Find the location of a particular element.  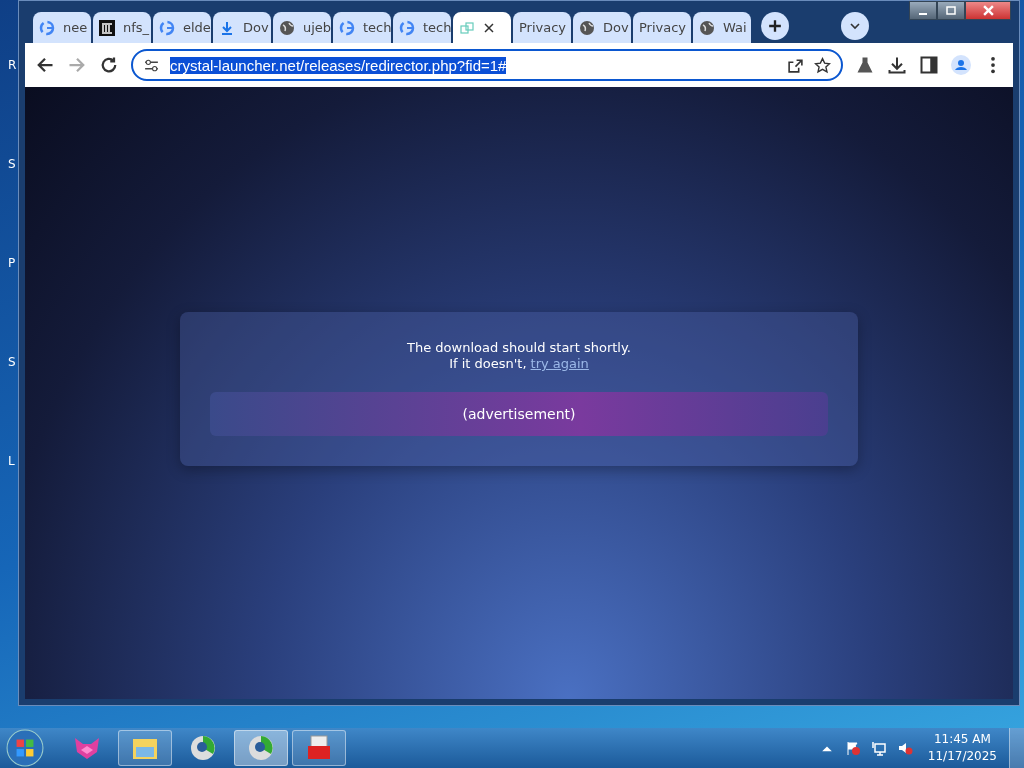

advertisement-banner: (advertisement) is located at coordinates (519, 414).